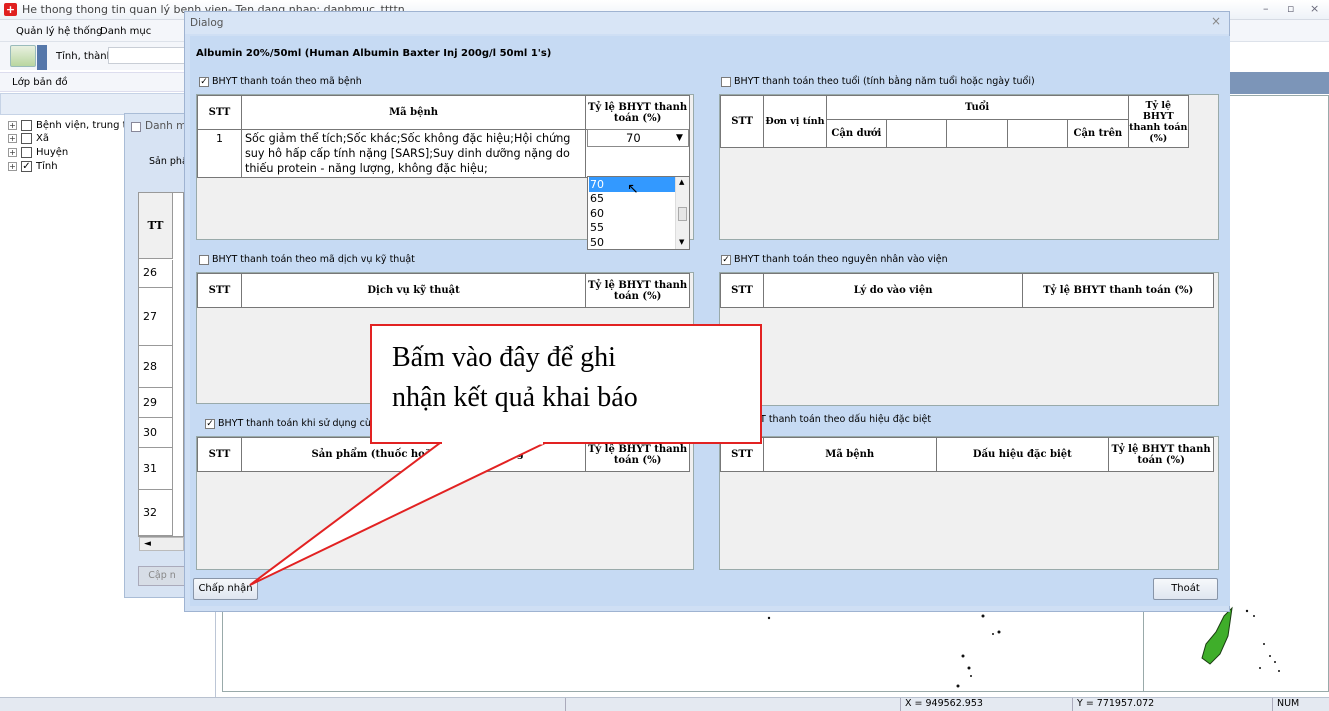 The height and width of the screenshot is (711, 1329). Describe the element at coordinates (504, 357) in the screenshot. I see `callout-line1: Bấm vào đây để ghi` at that location.